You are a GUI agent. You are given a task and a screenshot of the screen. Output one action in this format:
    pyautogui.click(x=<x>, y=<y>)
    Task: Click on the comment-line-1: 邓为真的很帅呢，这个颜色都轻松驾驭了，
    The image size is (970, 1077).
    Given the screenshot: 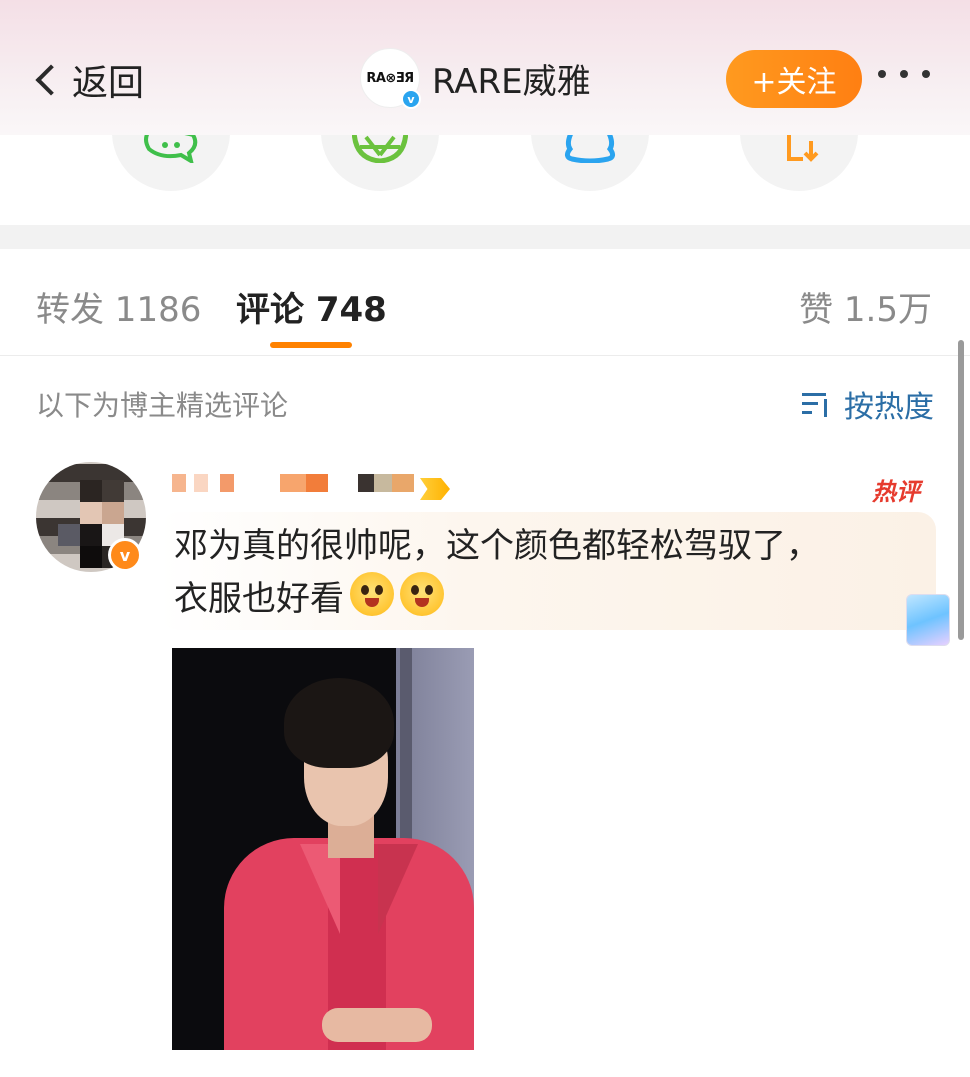 What is the action you would take?
    pyautogui.click(x=497, y=546)
    